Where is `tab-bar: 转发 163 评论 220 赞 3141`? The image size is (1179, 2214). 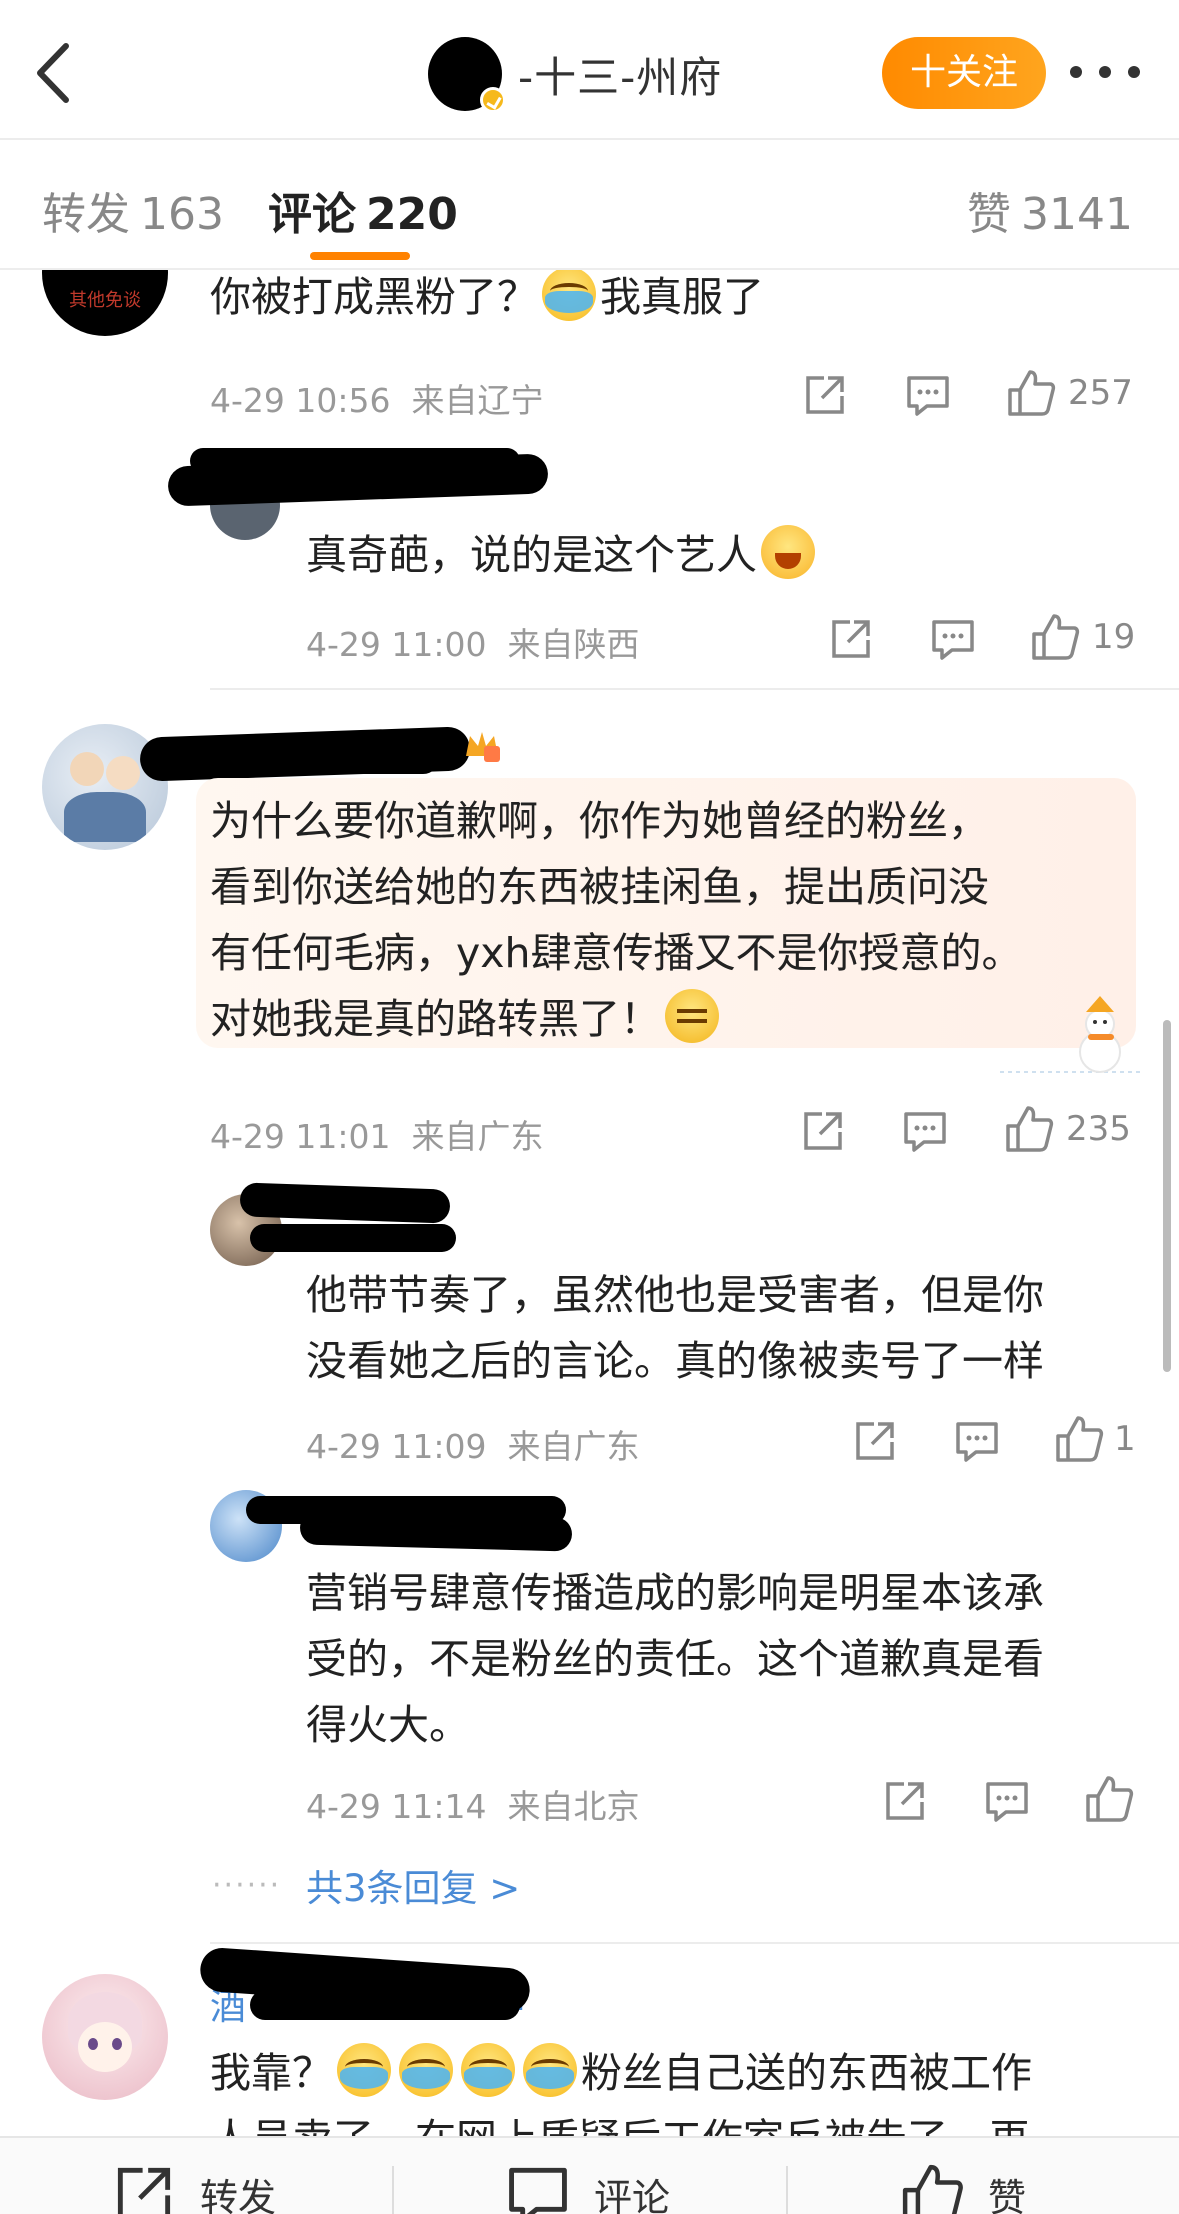
tab-bar: 转发 163 评论 220 赞 3141 is located at coordinates (589, 206).